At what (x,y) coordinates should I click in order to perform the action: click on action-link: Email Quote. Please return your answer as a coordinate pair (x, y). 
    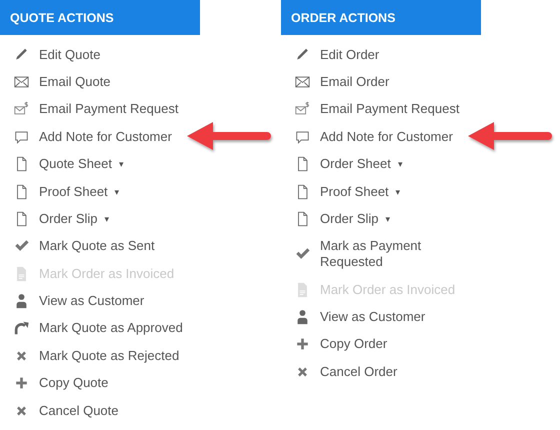
    Looking at the image, I should click on (75, 82).